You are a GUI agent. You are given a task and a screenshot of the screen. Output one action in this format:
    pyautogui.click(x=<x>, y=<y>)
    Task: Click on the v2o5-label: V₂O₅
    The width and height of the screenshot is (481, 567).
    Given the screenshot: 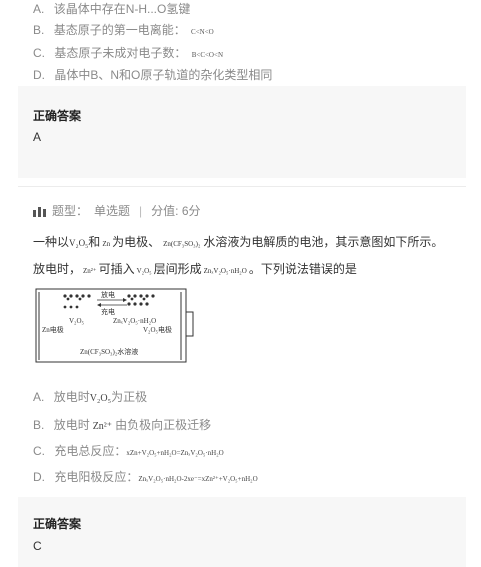 What is the action you would take?
    pyautogui.click(x=76, y=321)
    